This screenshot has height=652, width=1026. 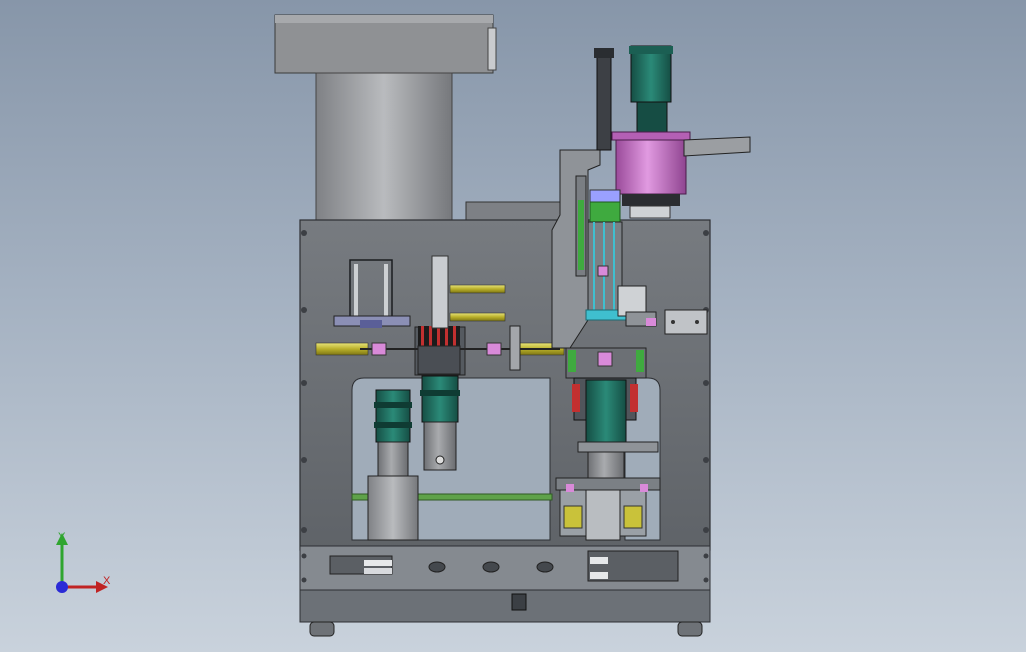 I want to click on y-axis-label: Y, so click(x=62, y=537).